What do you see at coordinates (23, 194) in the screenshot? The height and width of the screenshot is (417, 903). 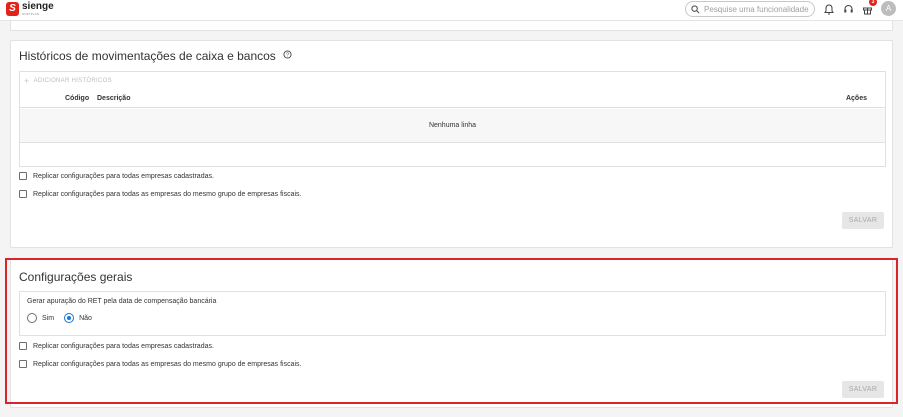 I see `replicar-grupo-checkbox` at bounding box center [23, 194].